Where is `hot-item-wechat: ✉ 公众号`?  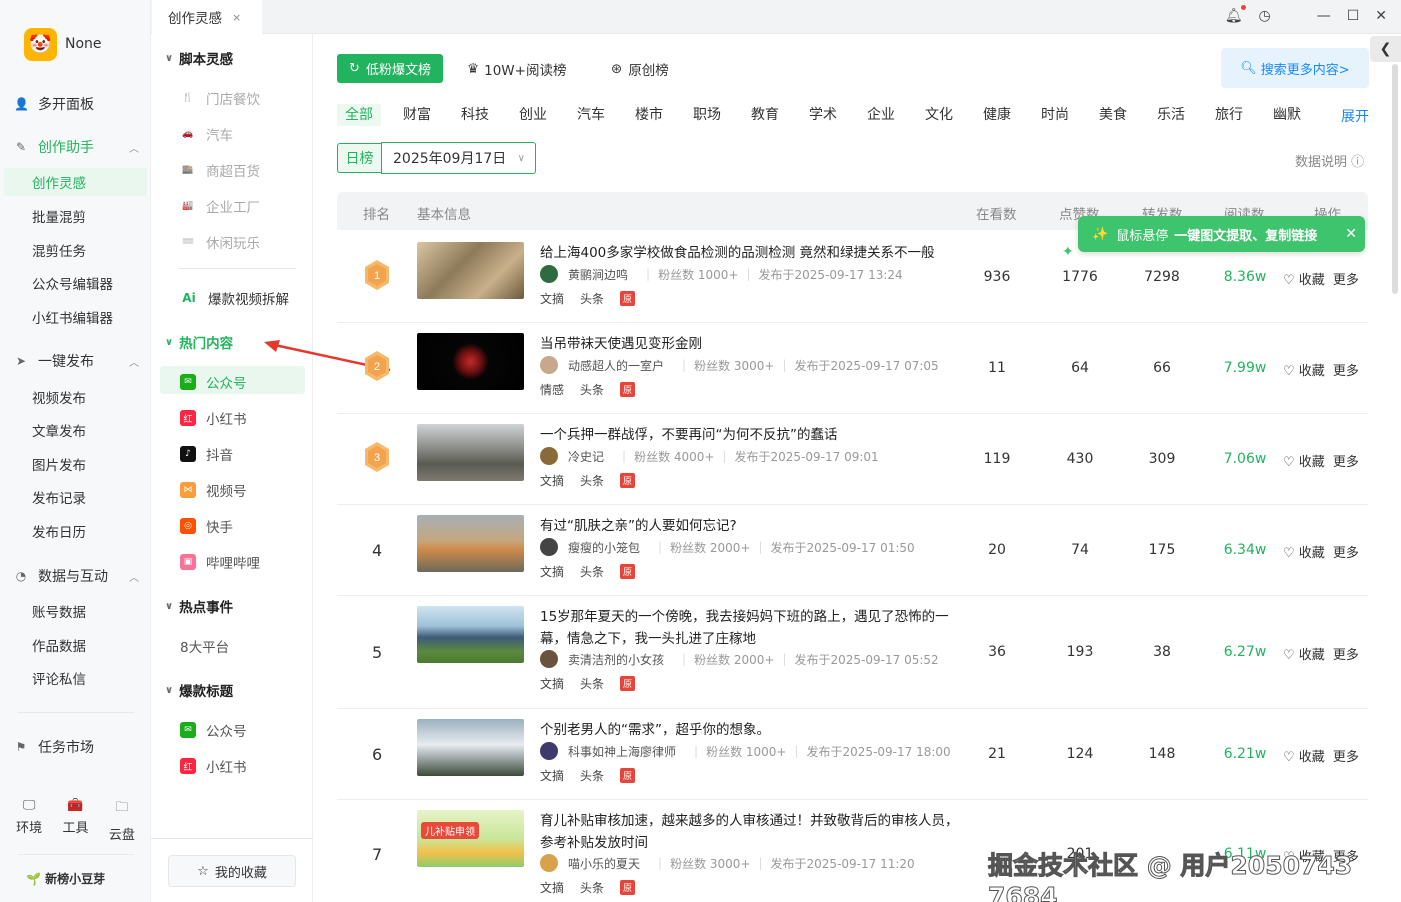 hot-item-wechat: ✉ 公众号 is located at coordinates (213, 382).